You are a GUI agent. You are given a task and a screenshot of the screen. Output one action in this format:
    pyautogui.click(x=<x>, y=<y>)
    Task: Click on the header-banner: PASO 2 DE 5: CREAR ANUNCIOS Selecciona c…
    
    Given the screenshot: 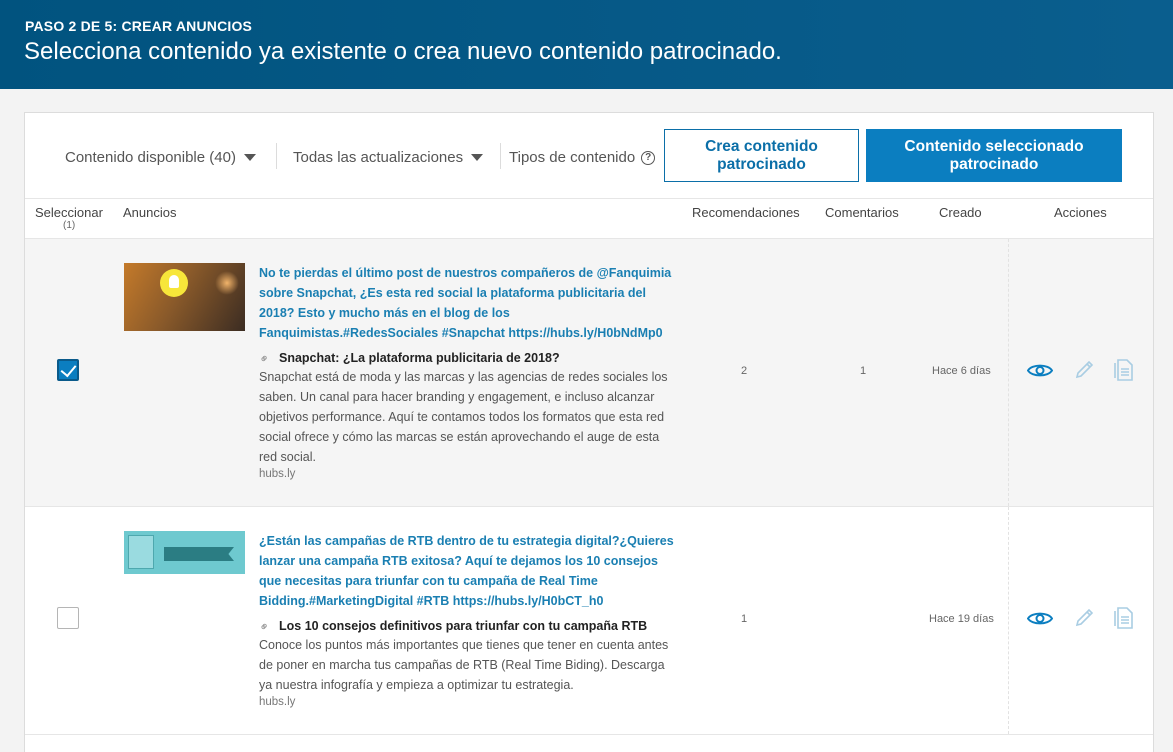 What is the action you would take?
    pyautogui.click(x=586, y=44)
    